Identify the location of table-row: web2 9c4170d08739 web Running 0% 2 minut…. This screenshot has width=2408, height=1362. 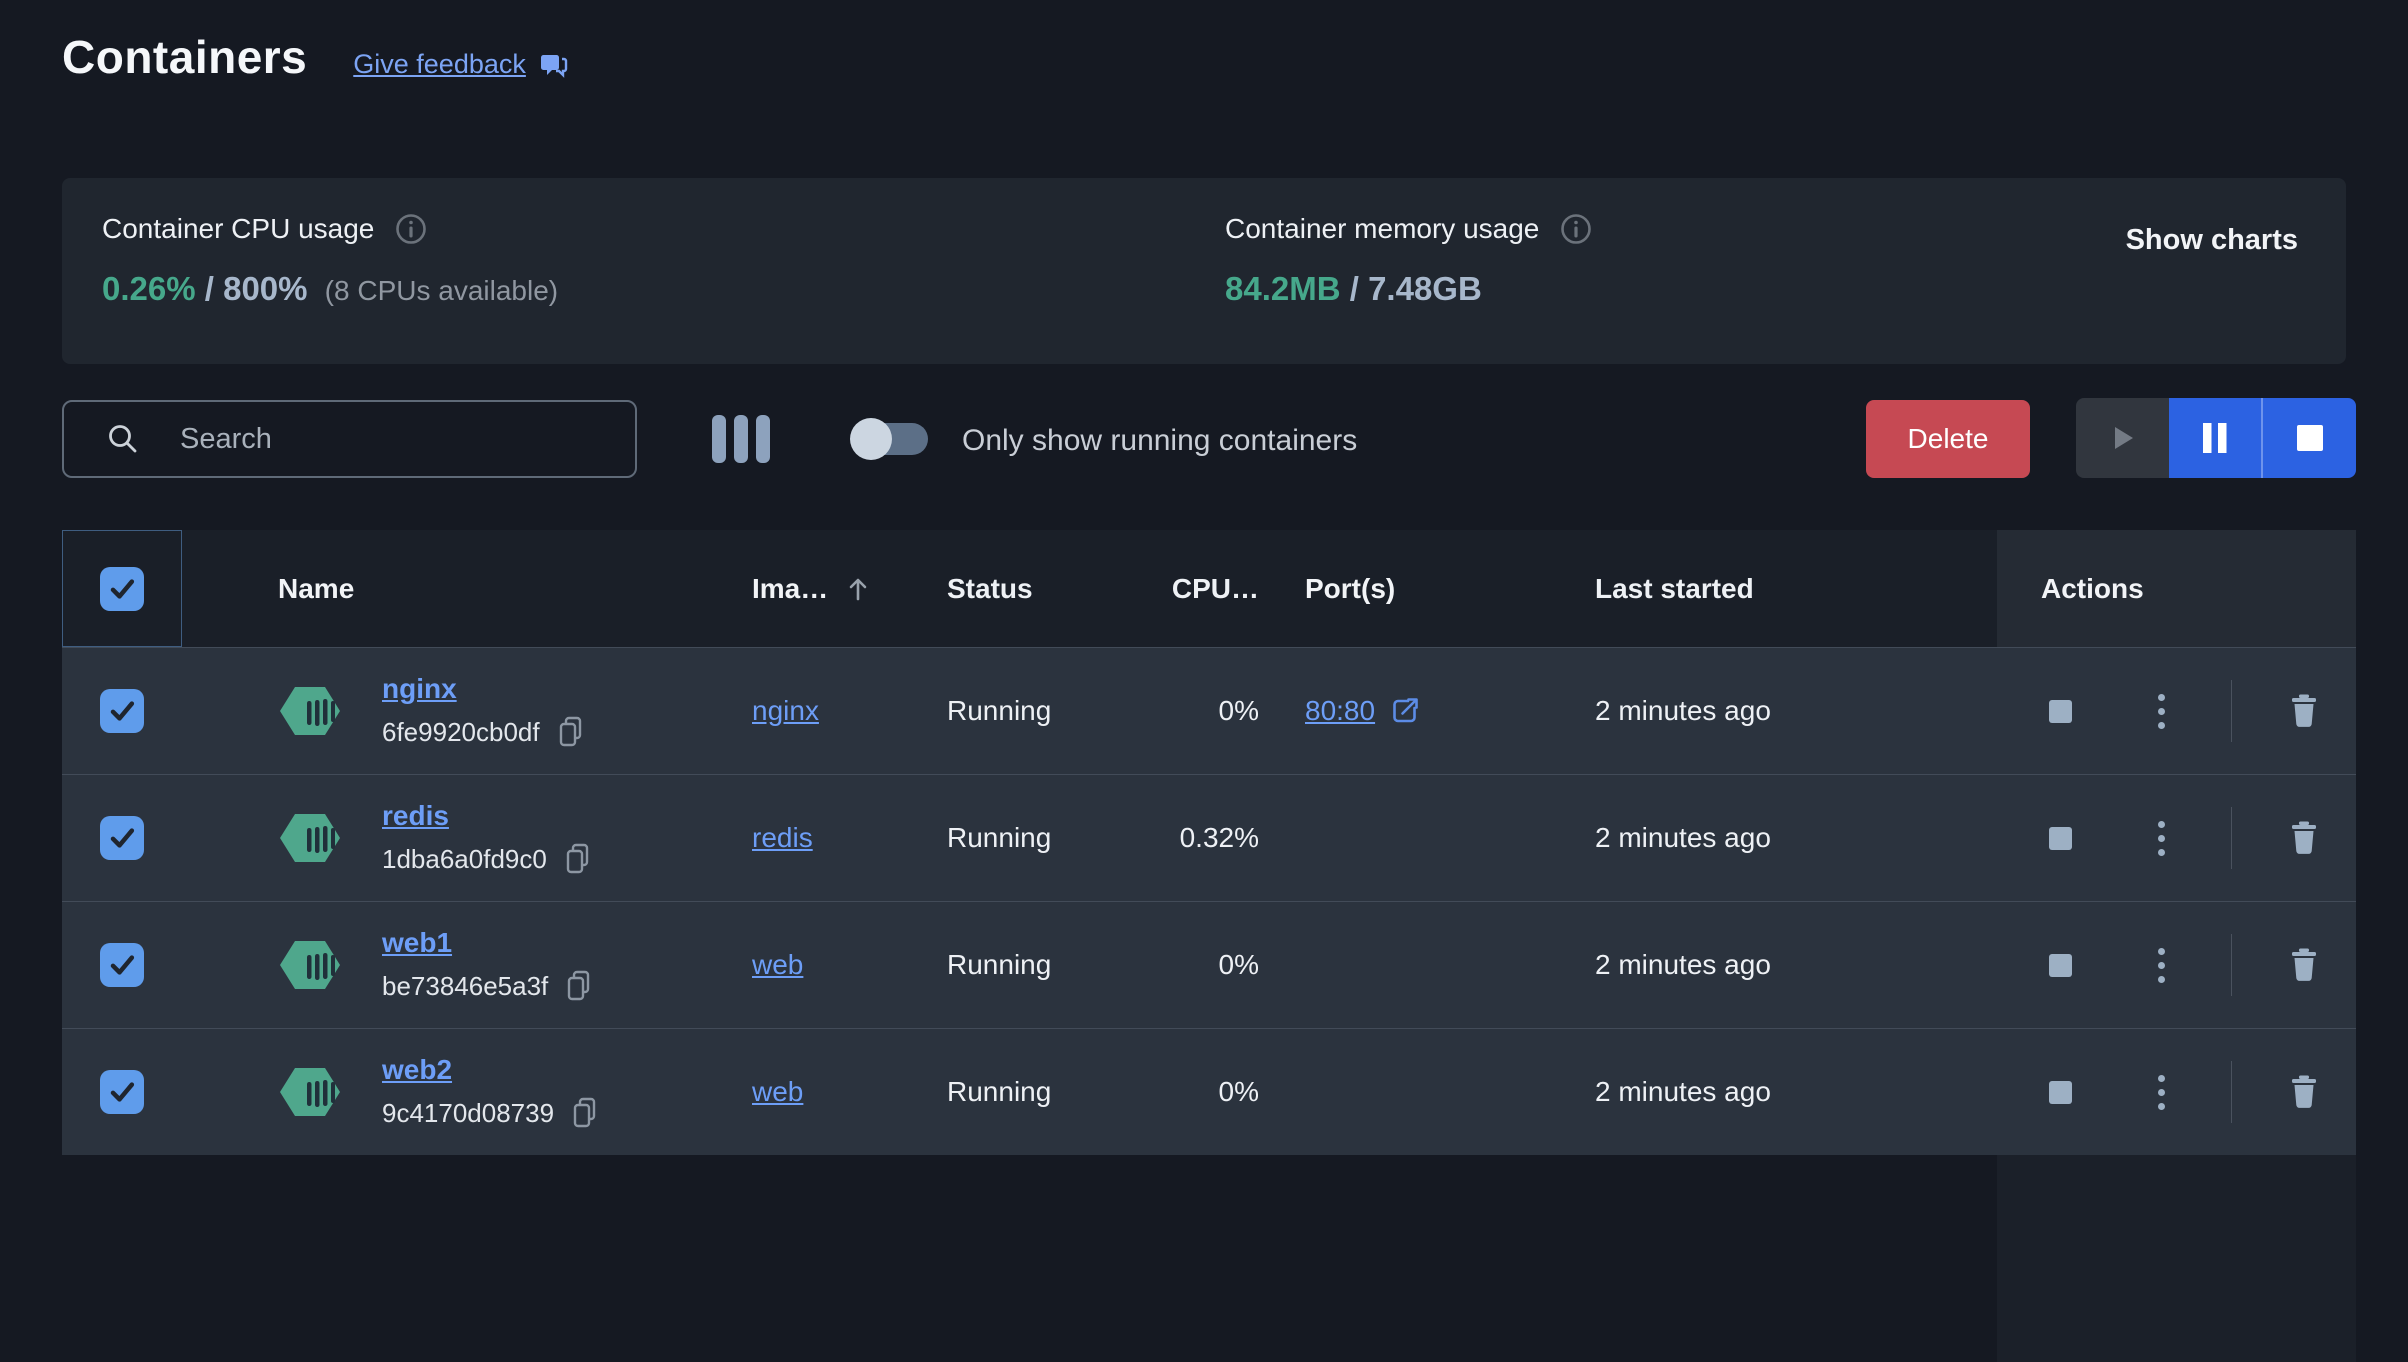
(1209, 1091).